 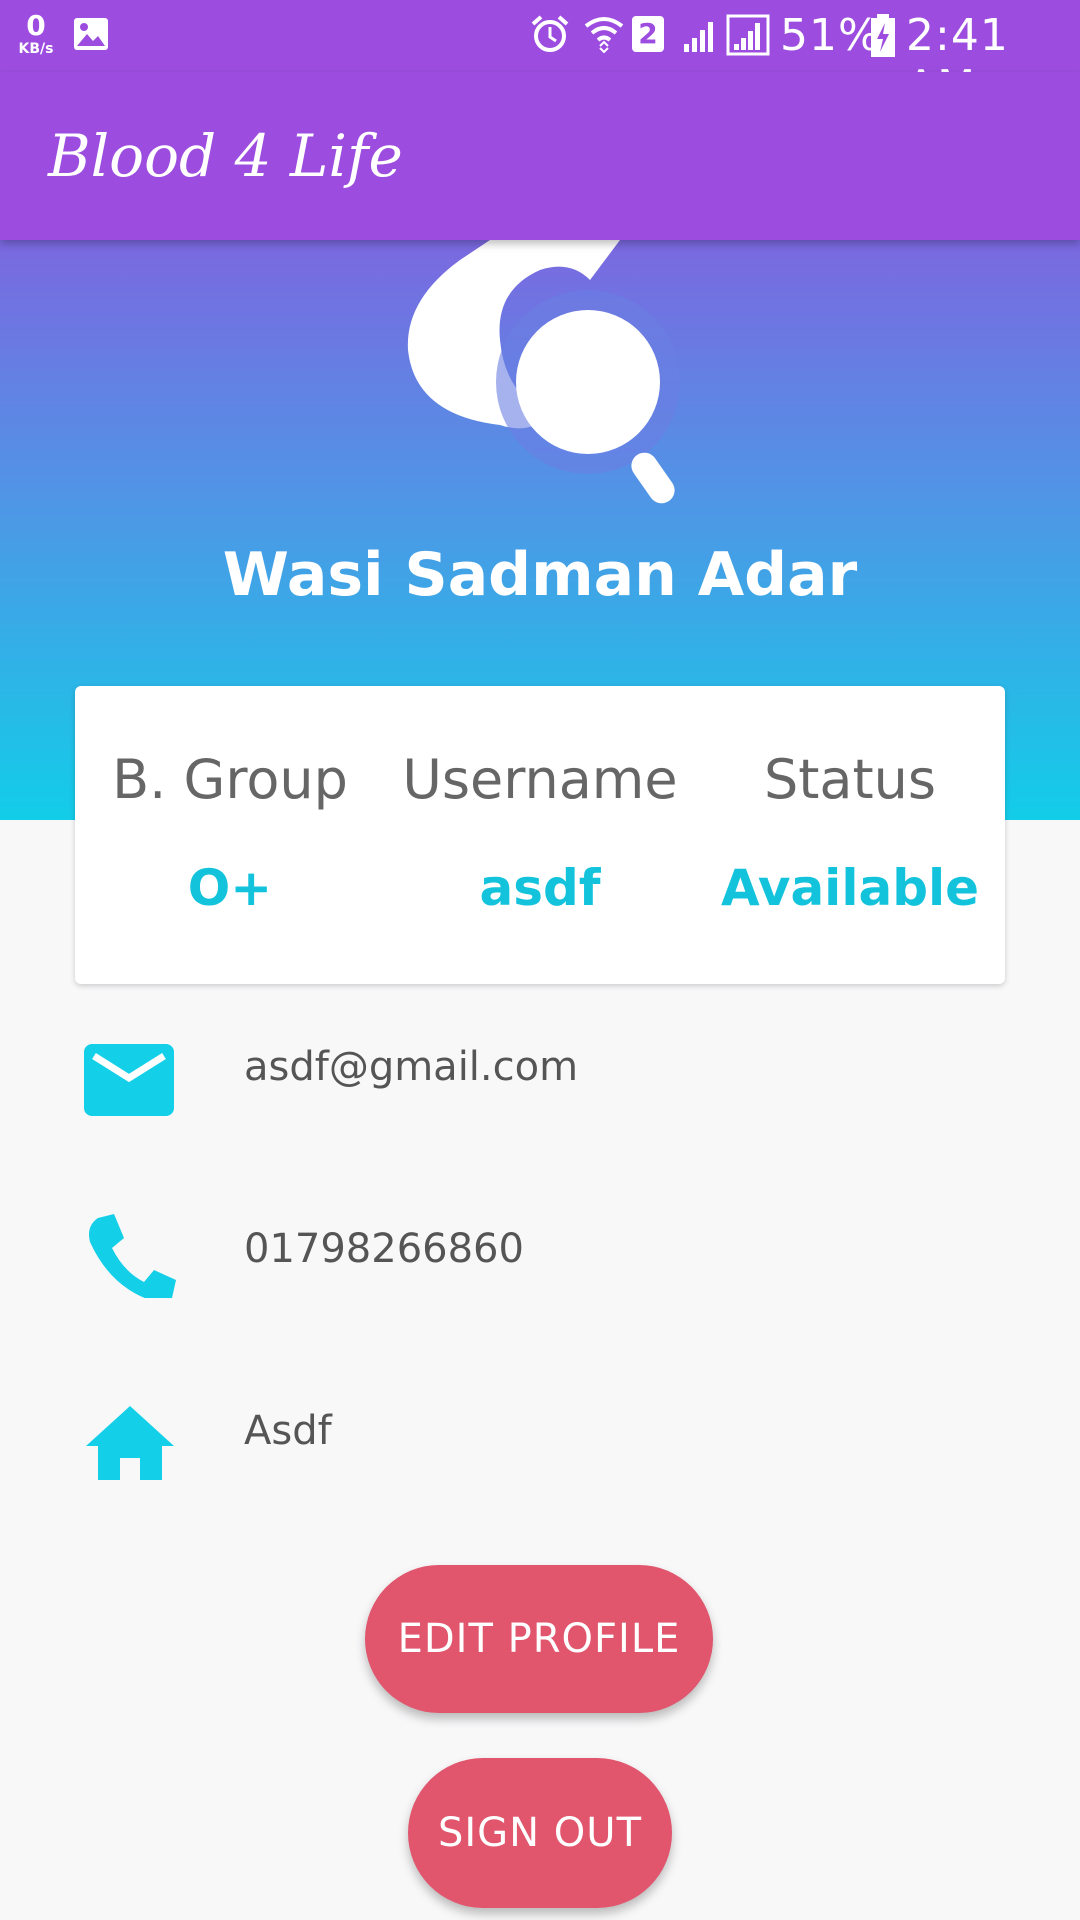 What do you see at coordinates (604, 35) in the screenshot?
I see `wifi-icon` at bounding box center [604, 35].